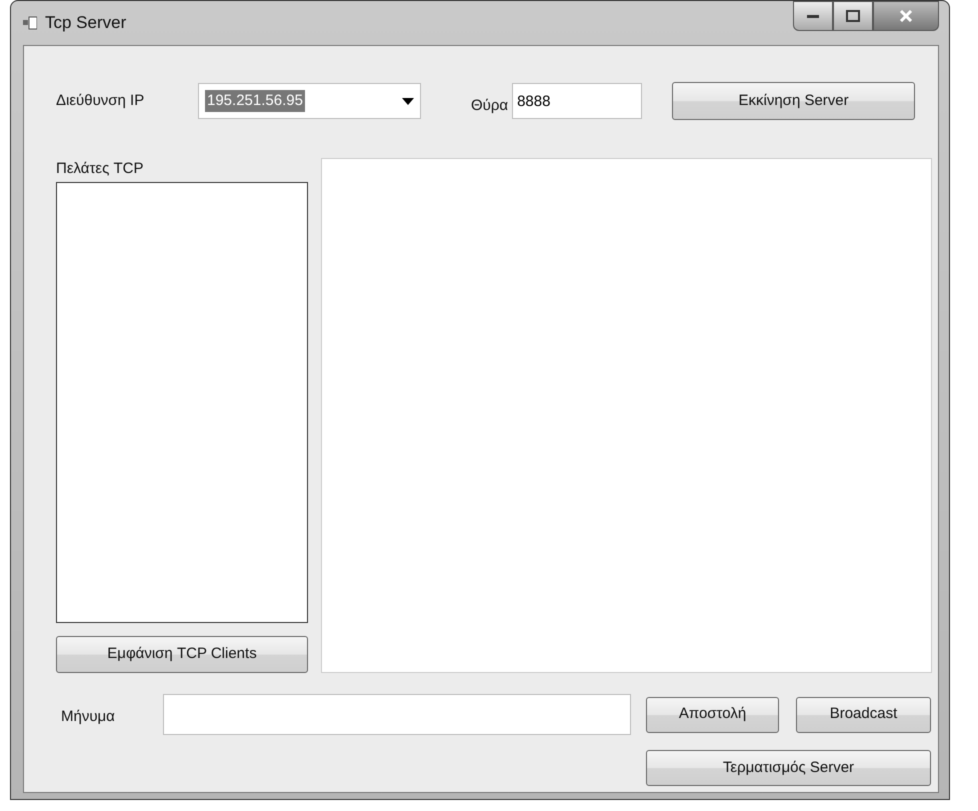 The height and width of the screenshot is (811, 978). What do you see at coordinates (182, 654) in the screenshot?
I see `show-clients-button: Εμφάνιση TCP Clients` at bounding box center [182, 654].